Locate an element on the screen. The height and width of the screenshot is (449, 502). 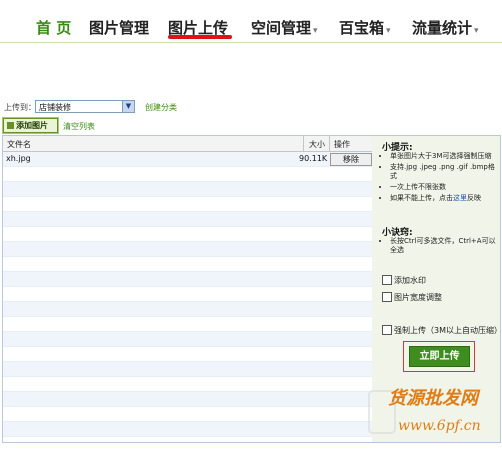
file-name: xh.jpg is located at coordinates (18, 158).